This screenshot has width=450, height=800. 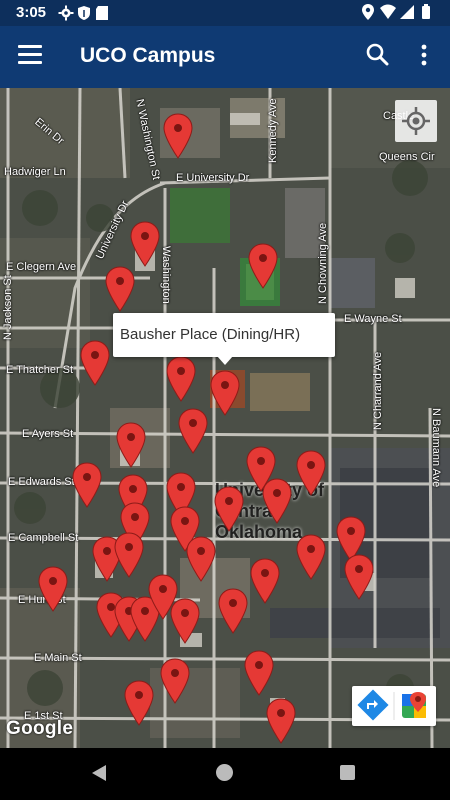 What do you see at coordinates (416, 121) in the screenshot?
I see `my-location-icon` at bounding box center [416, 121].